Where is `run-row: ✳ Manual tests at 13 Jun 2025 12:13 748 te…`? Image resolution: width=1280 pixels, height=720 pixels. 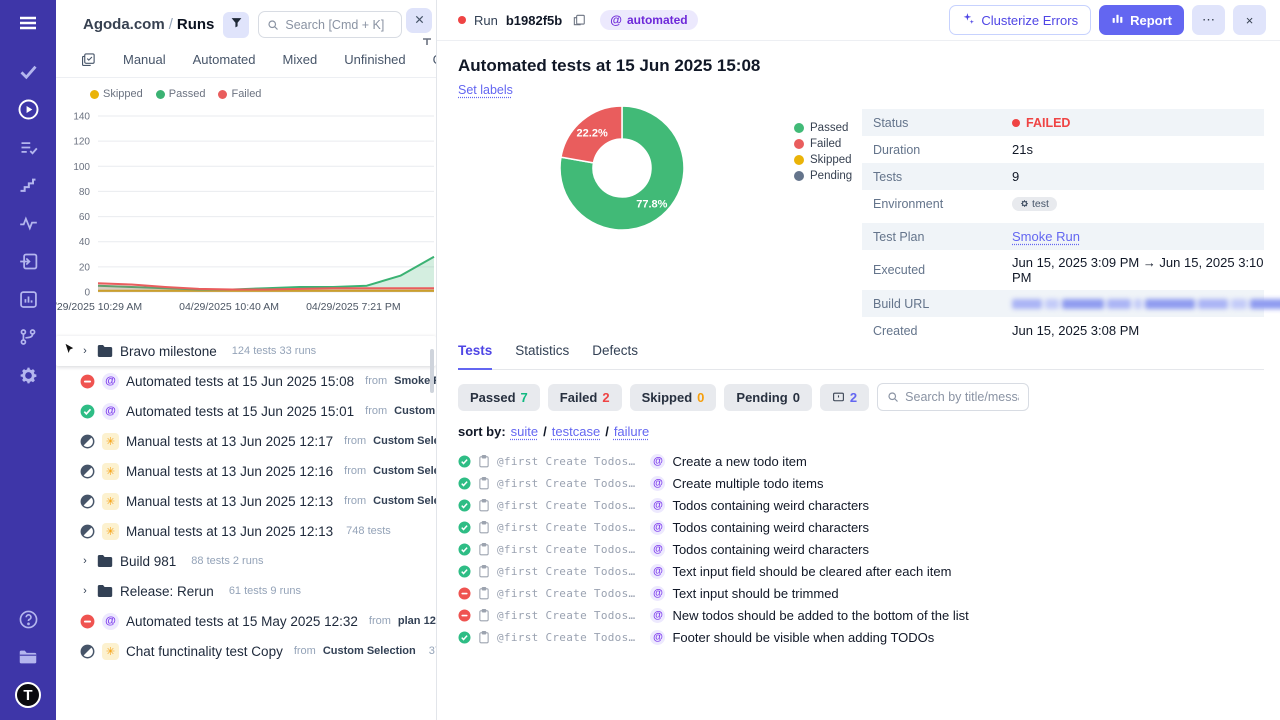 run-row: ✳ Manual tests at 13 Jun 2025 12:13 748 te… is located at coordinates (246, 531).